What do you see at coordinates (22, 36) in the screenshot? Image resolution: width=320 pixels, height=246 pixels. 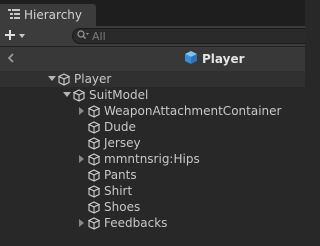 I see `caret-down-icon` at bounding box center [22, 36].